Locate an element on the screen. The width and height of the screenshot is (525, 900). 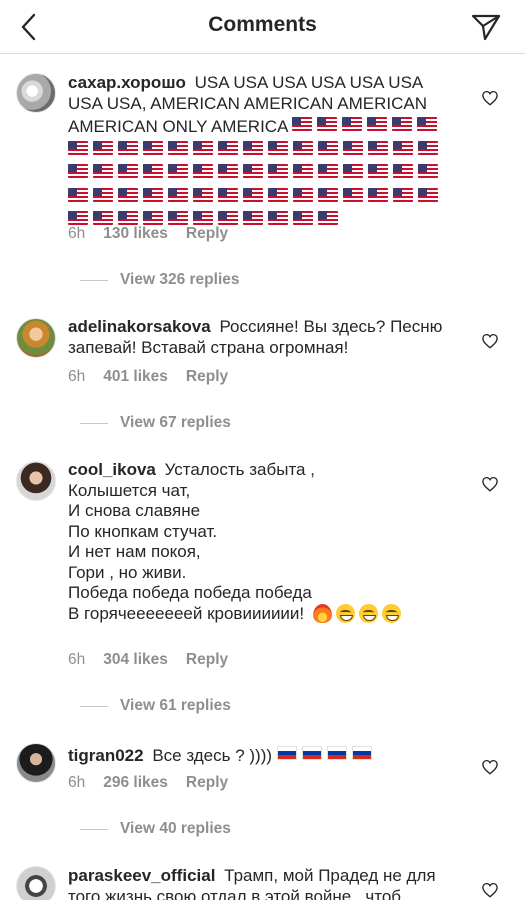
comment-meta: 6h 130 likes Reply is located at coordinates (148, 234).